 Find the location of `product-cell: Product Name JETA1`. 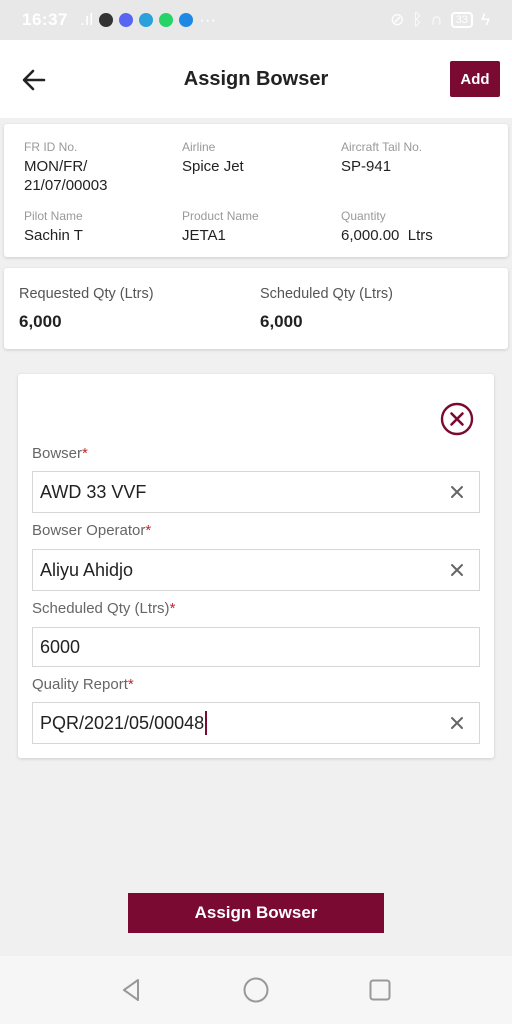

product-cell: Product Name JETA1 is located at coordinates (220, 227).